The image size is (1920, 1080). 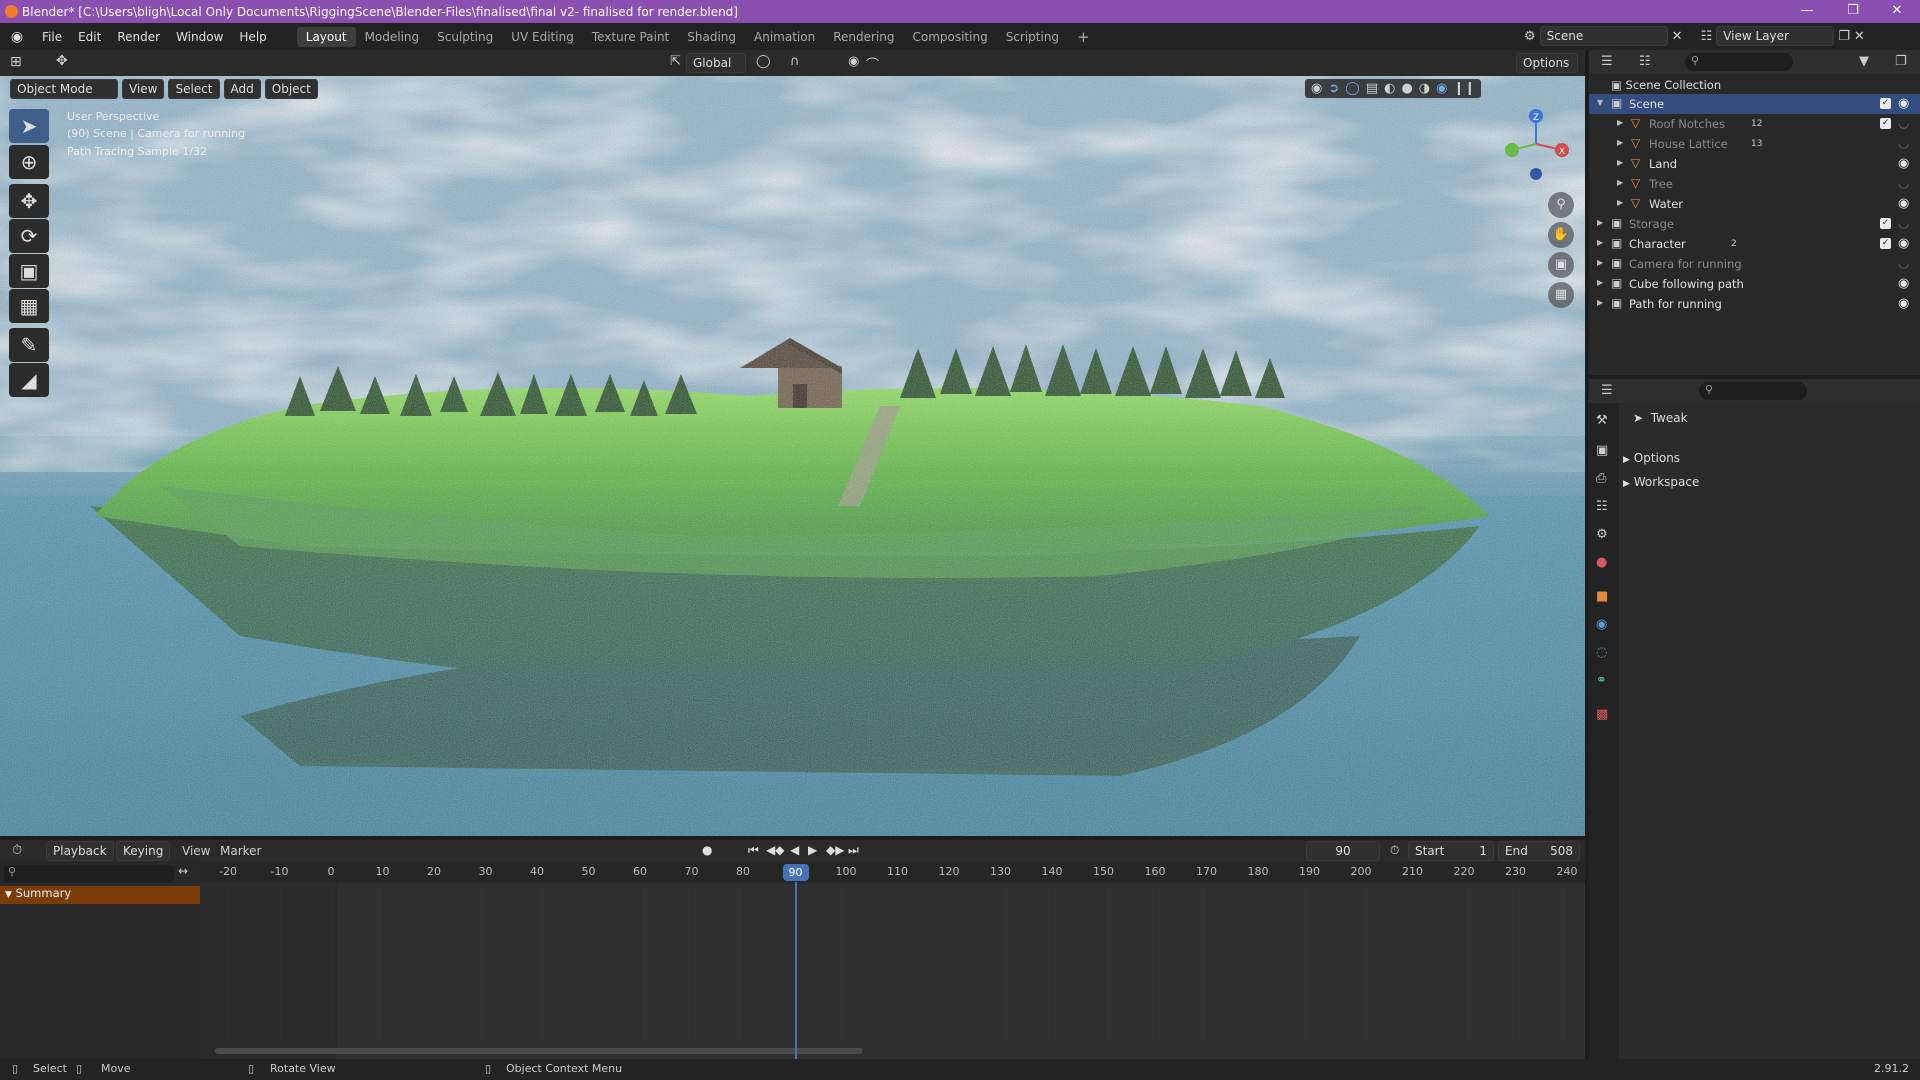 What do you see at coordinates (16, 62) in the screenshot?
I see `editor-type-icon: ⊞` at bounding box center [16, 62].